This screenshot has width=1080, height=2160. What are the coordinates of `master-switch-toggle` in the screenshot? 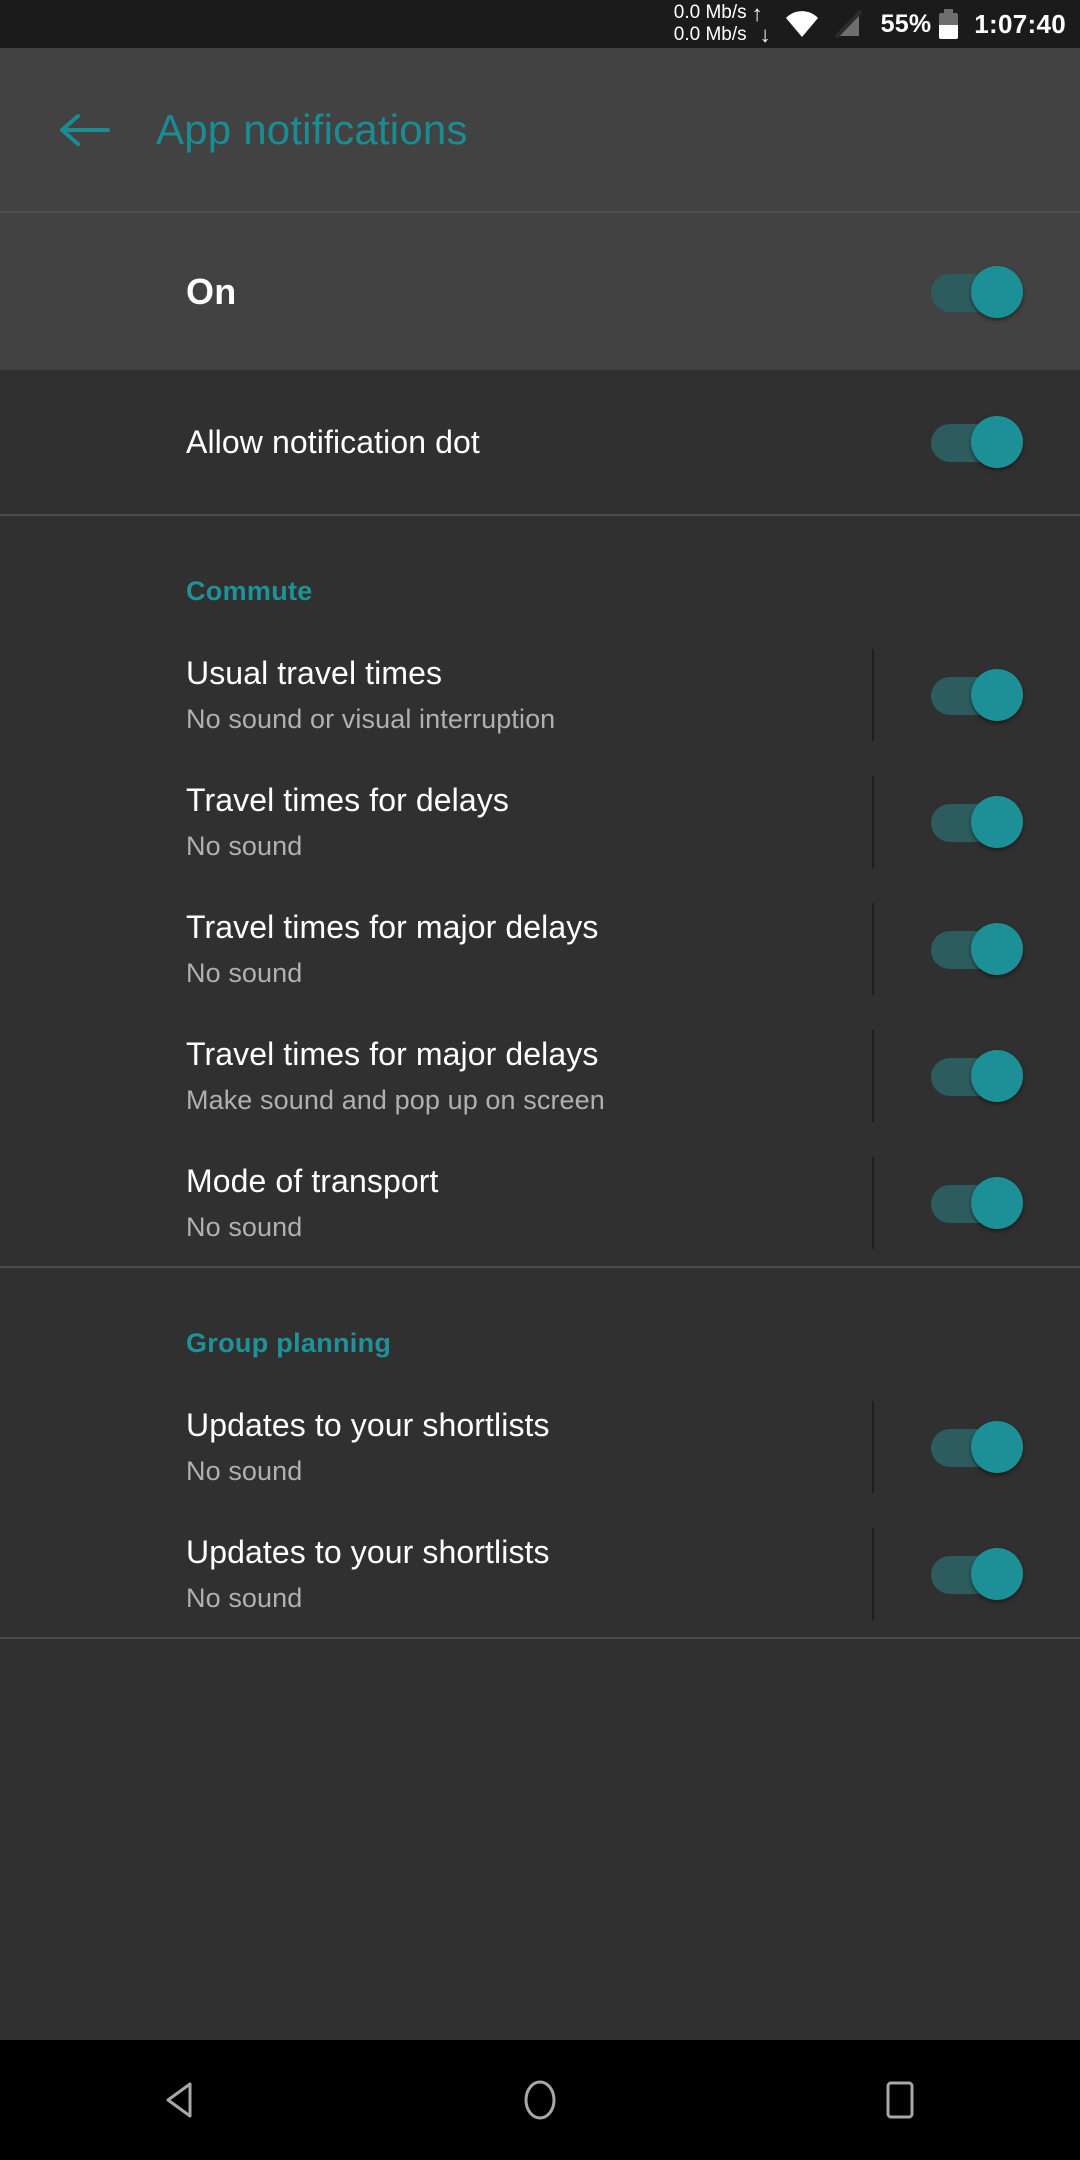 It's located at (977, 291).